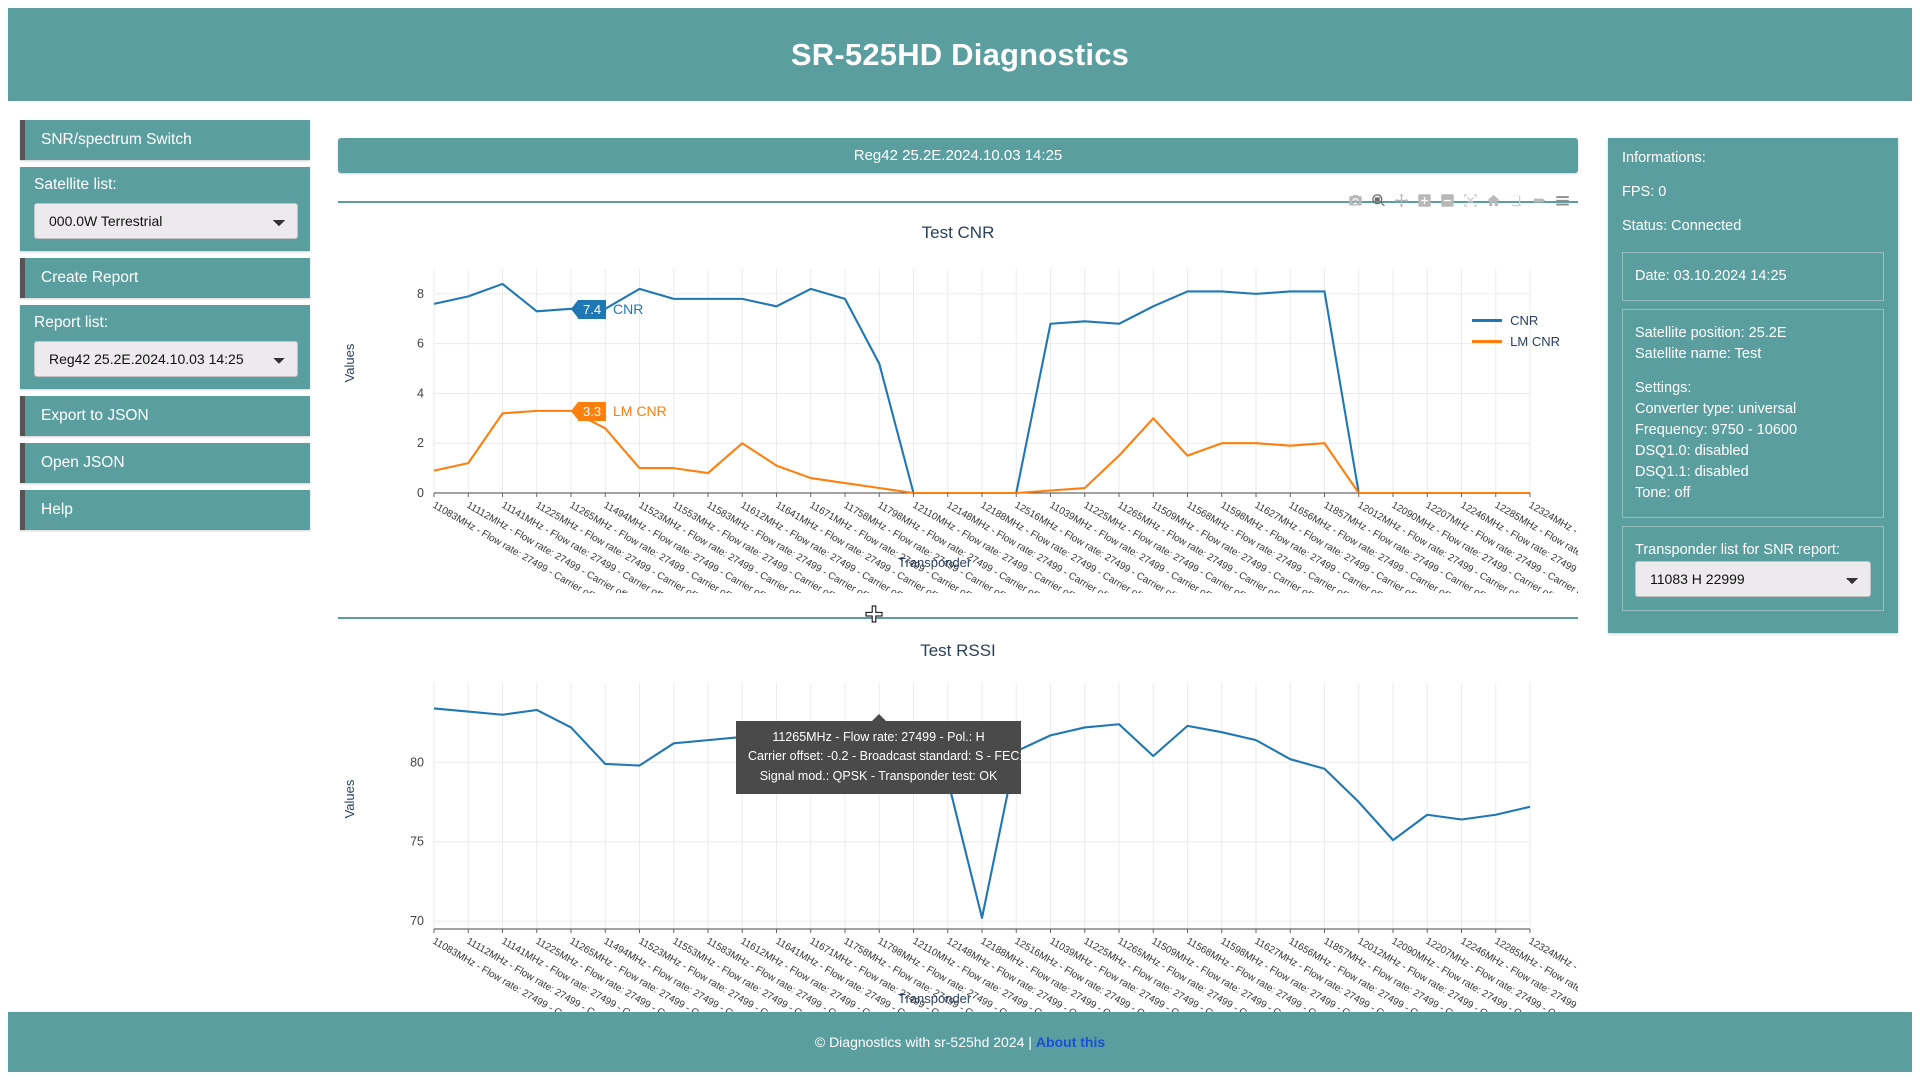  What do you see at coordinates (958, 155) in the screenshot?
I see `report-title-bar: Reg42 25.2E.2024.10.03 14:25` at bounding box center [958, 155].